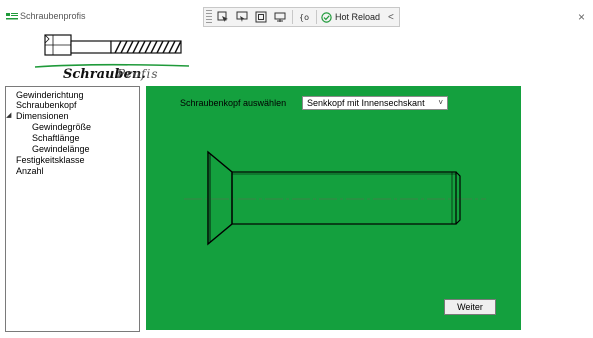 This screenshot has height=338, width=593. Describe the element at coordinates (138, 74) in the screenshot. I see `logo-text-suffix: Profis` at that location.